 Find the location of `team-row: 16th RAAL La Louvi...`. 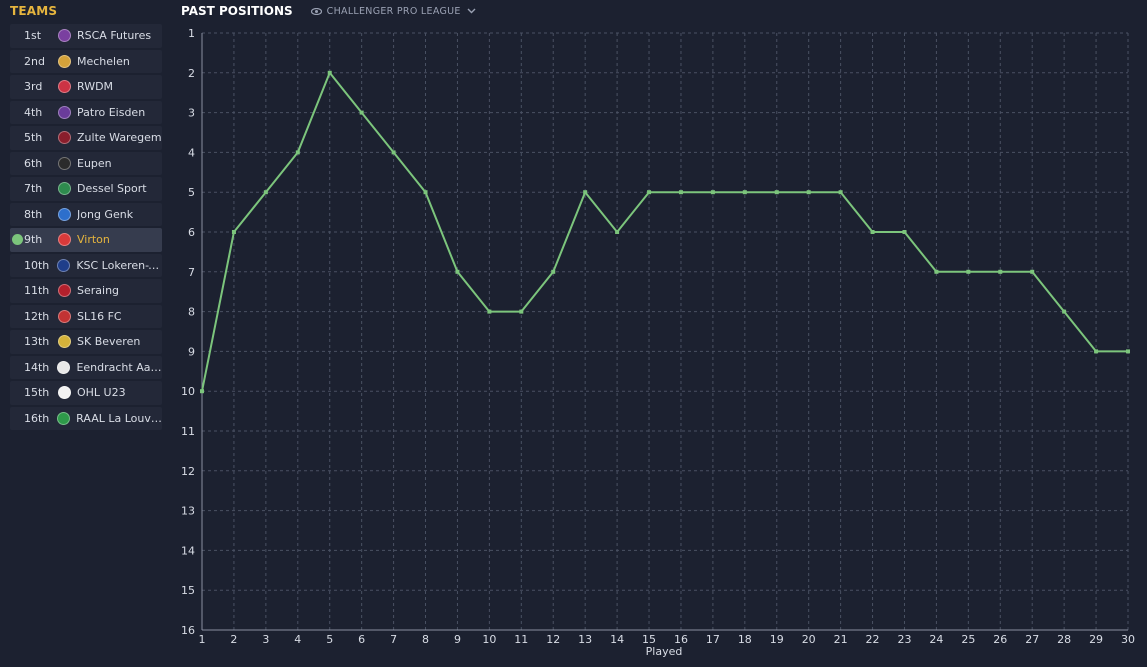

team-row: 16th RAAL La Louvi... is located at coordinates (86, 418).